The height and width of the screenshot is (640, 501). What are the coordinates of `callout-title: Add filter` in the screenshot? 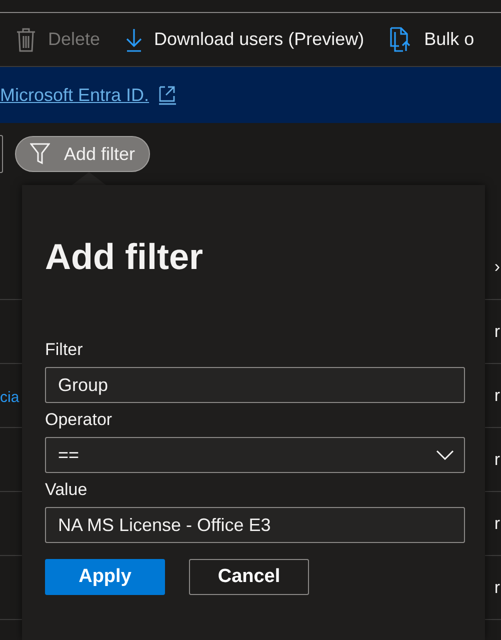 It's located at (124, 257).